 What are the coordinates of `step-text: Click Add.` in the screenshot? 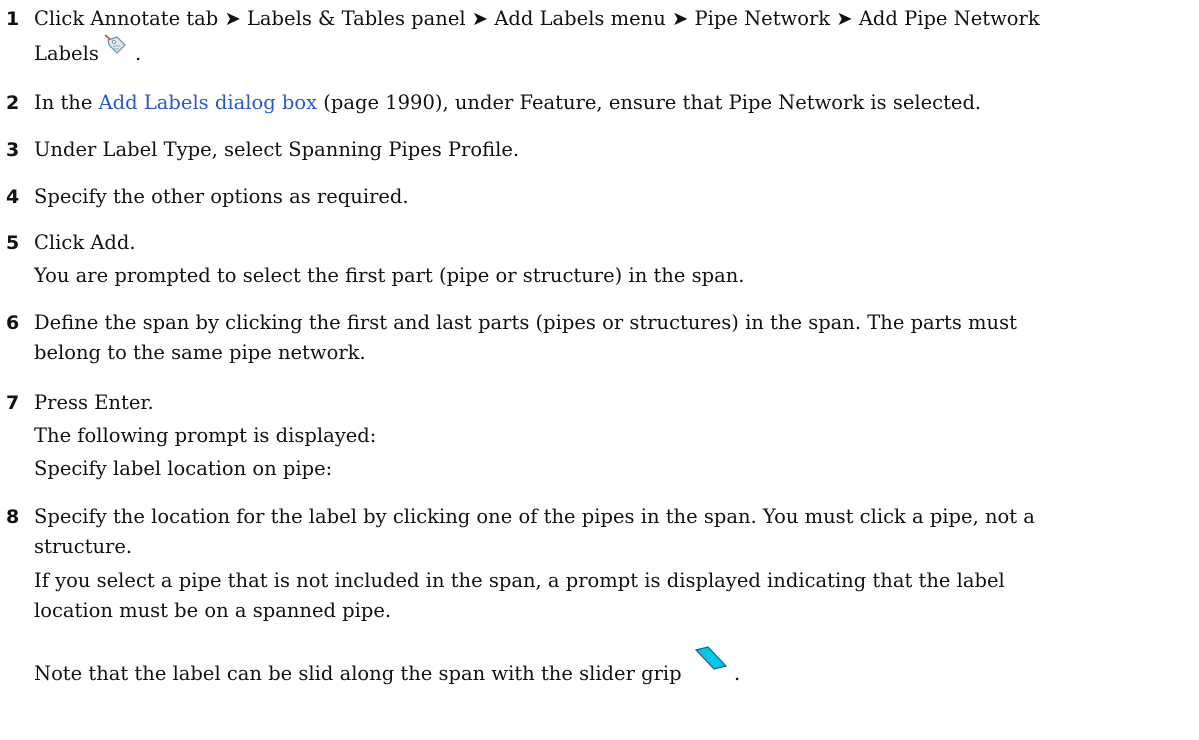 It's located at (85, 242).